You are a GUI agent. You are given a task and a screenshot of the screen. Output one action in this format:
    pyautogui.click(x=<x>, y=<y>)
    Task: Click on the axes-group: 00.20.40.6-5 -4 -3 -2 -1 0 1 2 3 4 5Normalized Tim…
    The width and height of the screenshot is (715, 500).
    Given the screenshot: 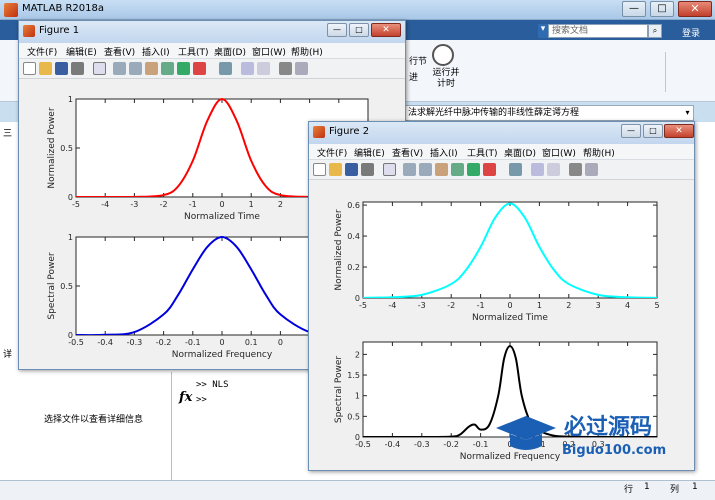 What is the action you would take?
    pyautogui.click(x=497, y=262)
    